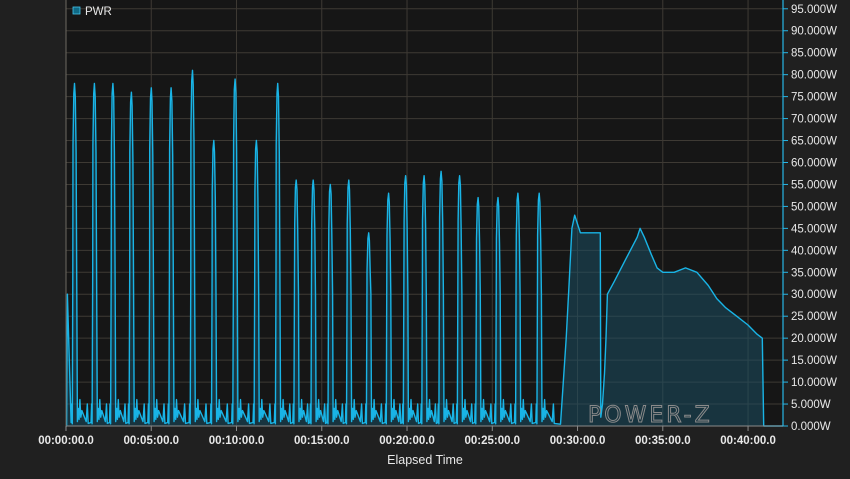  I want to click on x-axis-title: Elapsed Time, so click(425, 460).